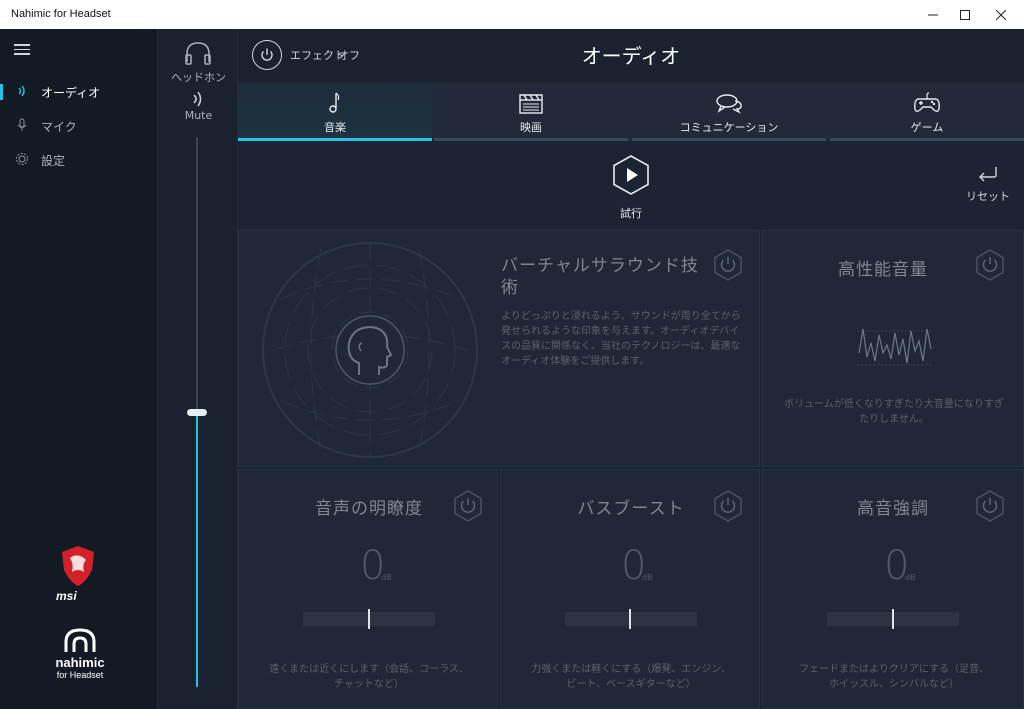  I want to click on voice-slider-thumb, so click(369, 619).